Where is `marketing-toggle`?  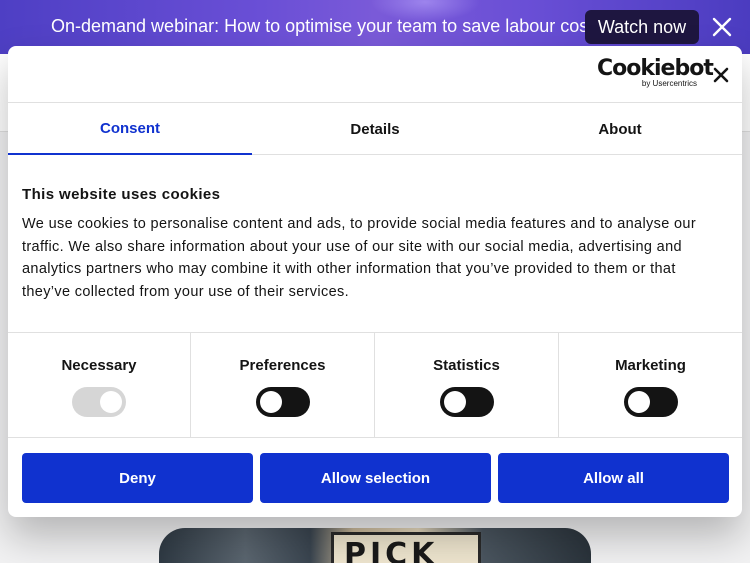 marketing-toggle is located at coordinates (651, 402).